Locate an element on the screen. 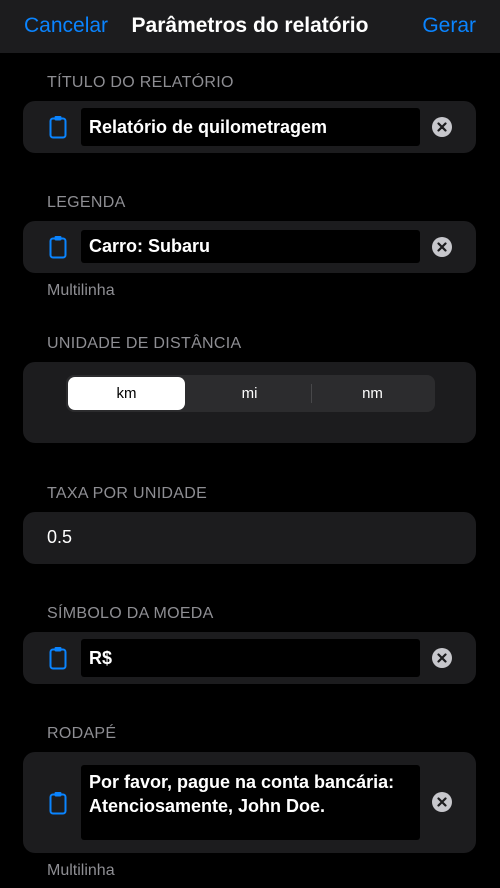 Image resolution: width=500 pixels, height=888 pixels. distance-unit-card: km mi nm is located at coordinates (249, 402).